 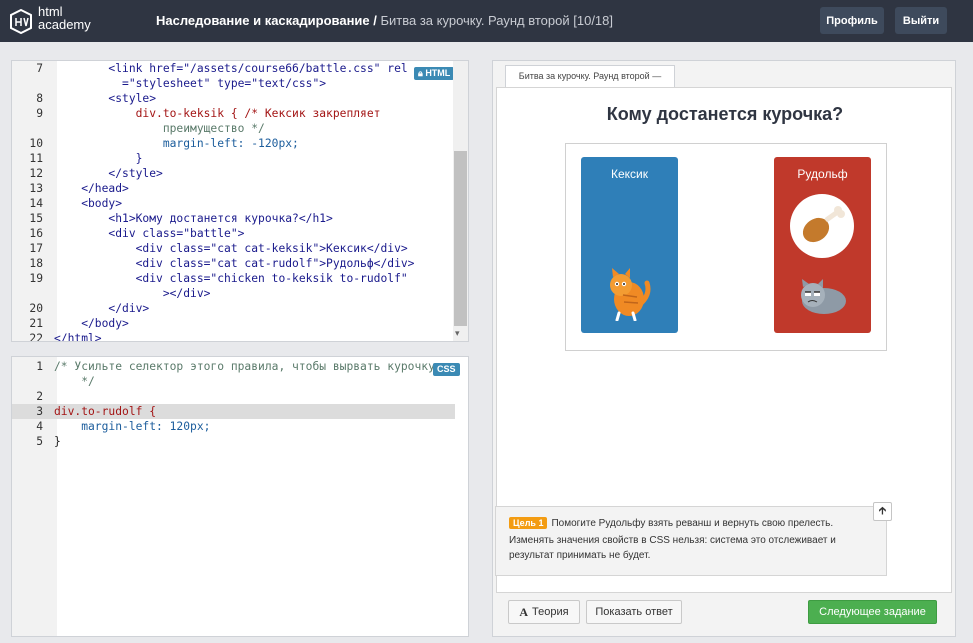 I want to click on profile-button: Профиль, so click(x=852, y=20).